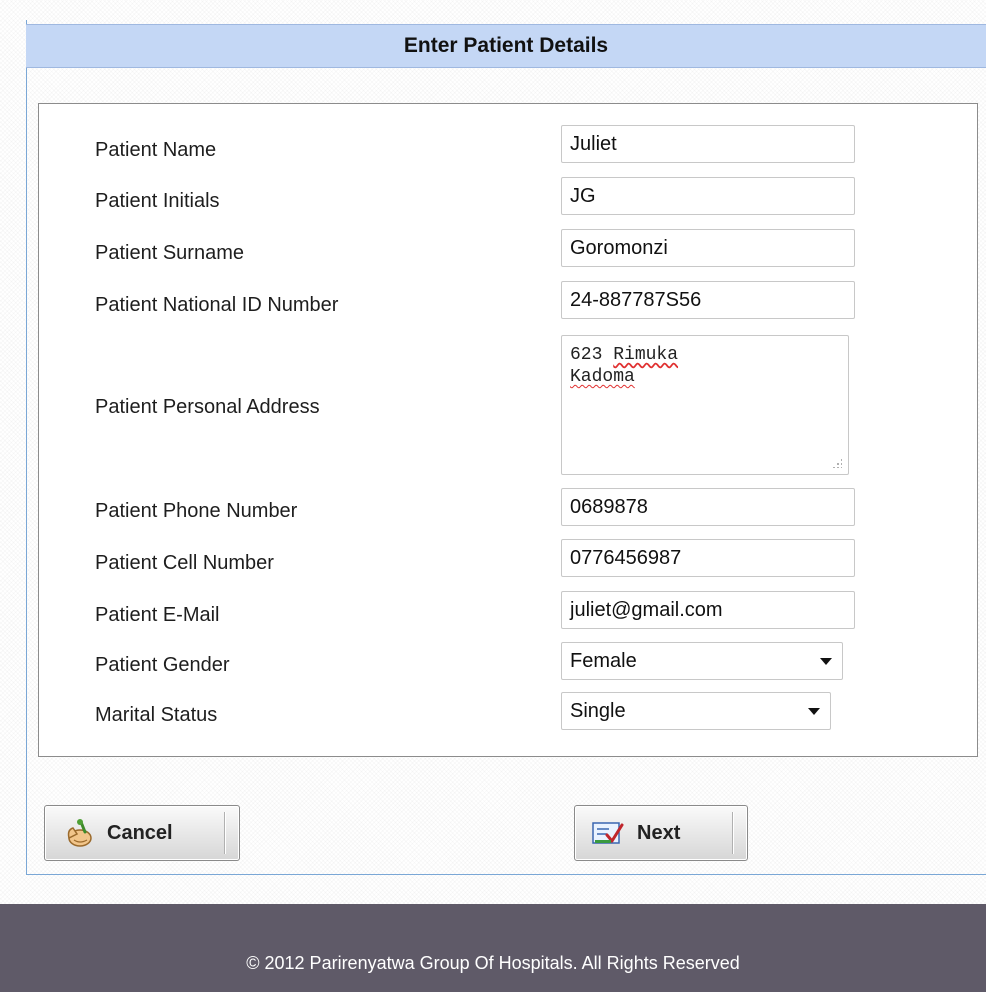  What do you see at coordinates (603, 660) in the screenshot?
I see `gender-selected-value: Female` at bounding box center [603, 660].